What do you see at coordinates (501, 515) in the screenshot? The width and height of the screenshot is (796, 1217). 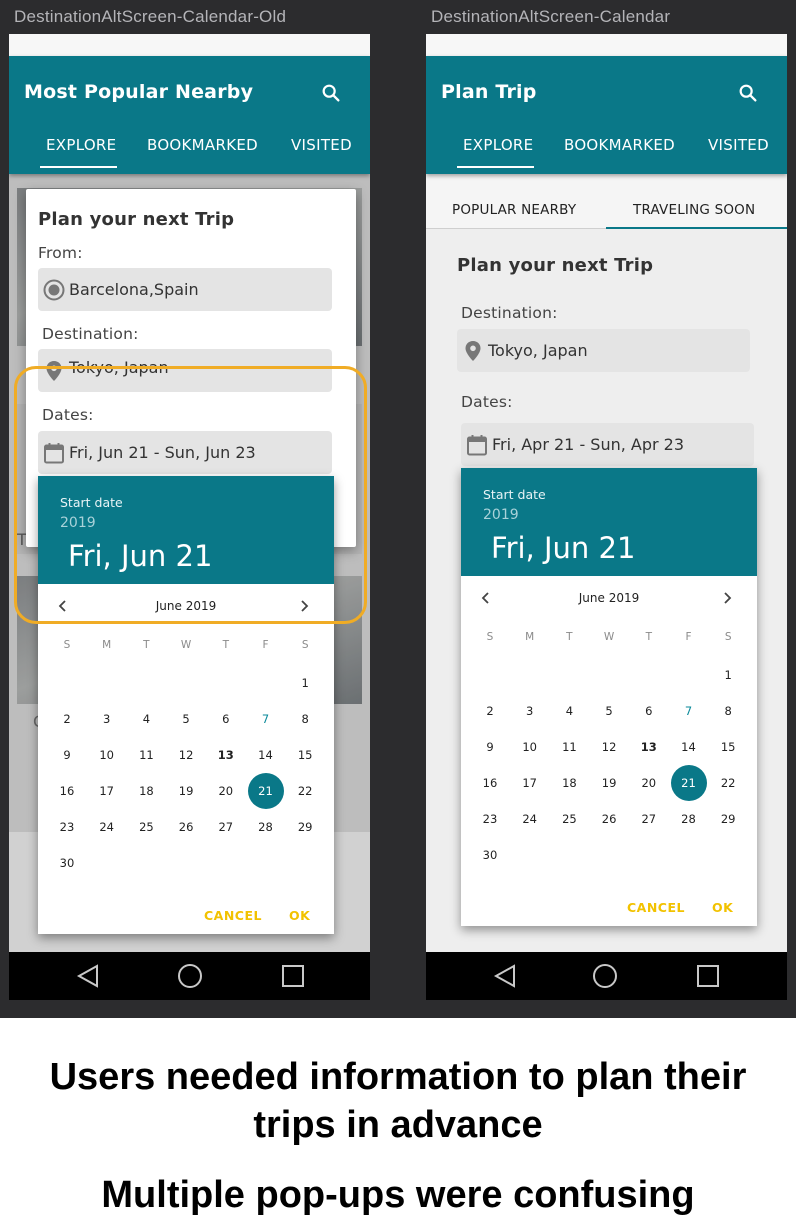 I see `picker-year: 2019` at bounding box center [501, 515].